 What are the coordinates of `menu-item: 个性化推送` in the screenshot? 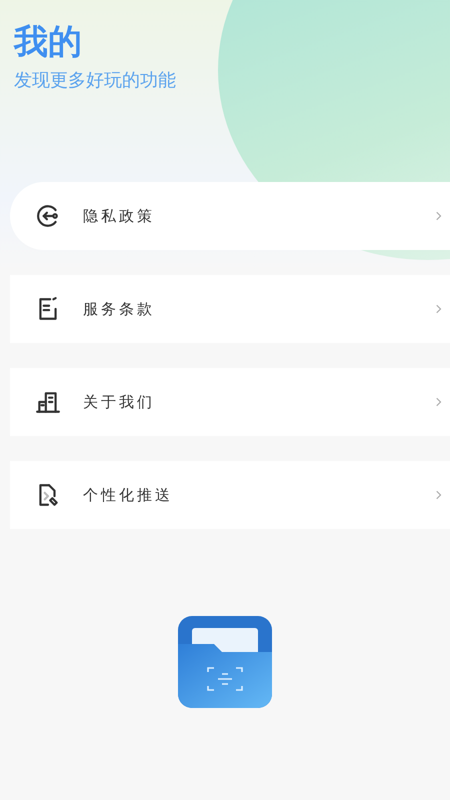 It's located at (230, 495).